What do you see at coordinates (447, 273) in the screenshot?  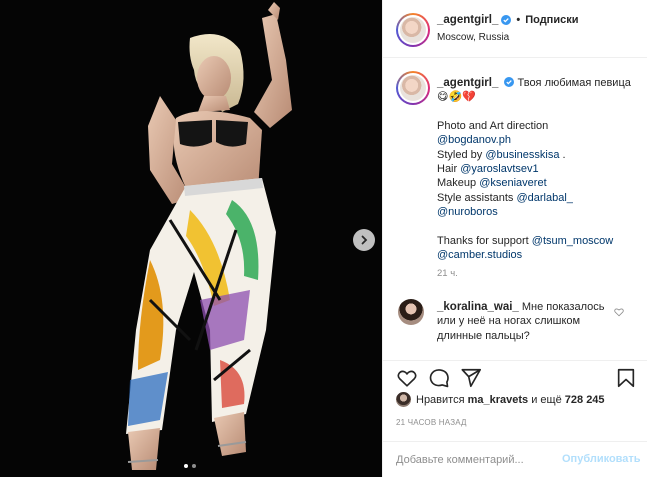 I see `caption-timestamp: 21 ч.` at bounding box center [447, 273].